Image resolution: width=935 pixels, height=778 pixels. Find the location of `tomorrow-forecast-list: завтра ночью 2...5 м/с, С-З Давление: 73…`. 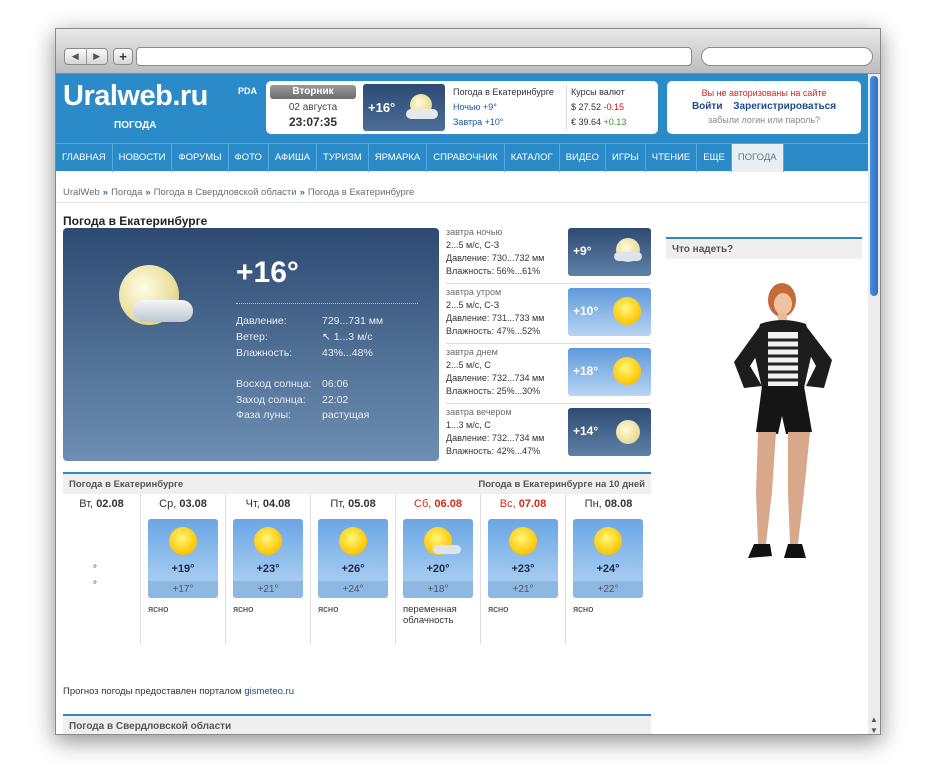

tomorrow-forecast-list: завтра ночью 2...5 м/с, С-З Давление: 73… is located at coordinates (548, 344).